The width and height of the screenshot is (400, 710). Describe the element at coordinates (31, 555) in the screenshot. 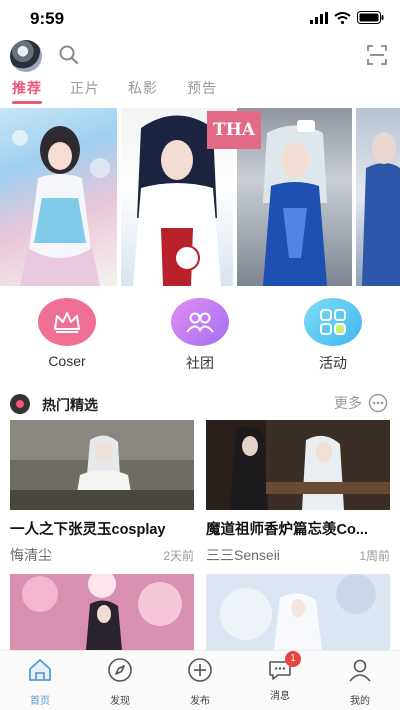

I see `card-author: 悔清尘` at that location.